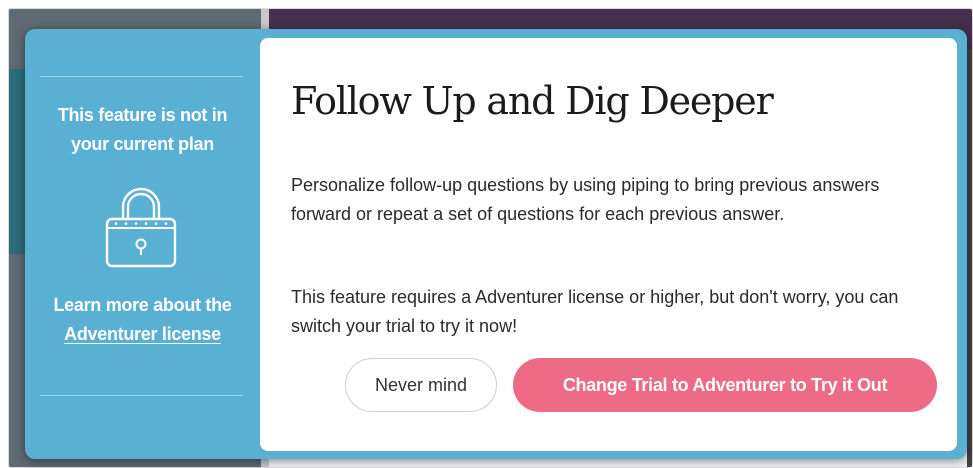 The width and height of the screenshot is (973, 468). Describe the element at coordinates (142, 115) in the screenshot. I see `plan-notice-line1: This feature is not in` at that location.